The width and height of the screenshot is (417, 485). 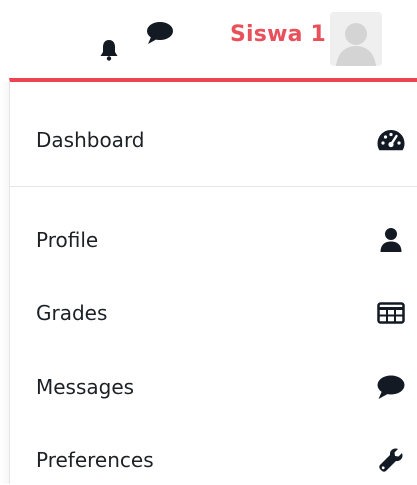 What do you see at coordinates (213, 313) in the screenshot?
I see `menu-item-grades: Grades` at bounding box center [213, 313].